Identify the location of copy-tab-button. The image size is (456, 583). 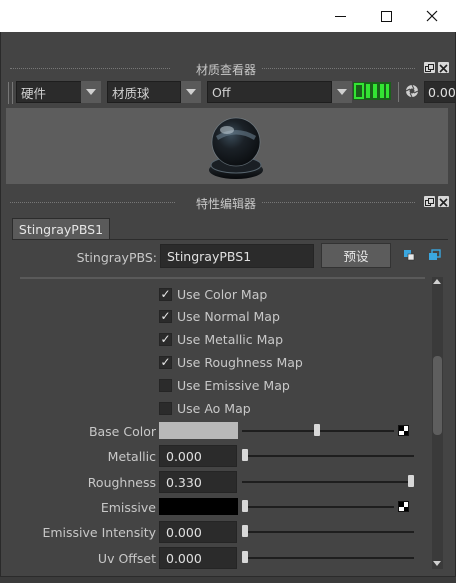
(434, 255).